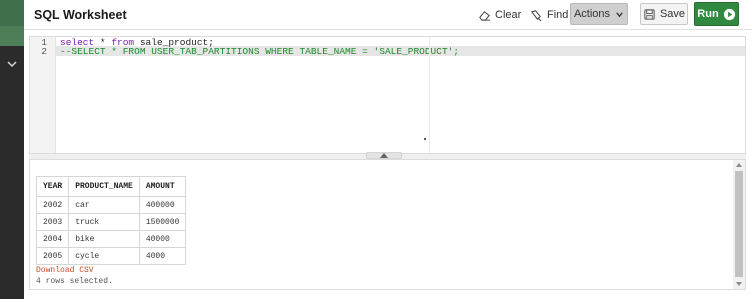  I want to click on chevron-up-icon, so click(384, 155).